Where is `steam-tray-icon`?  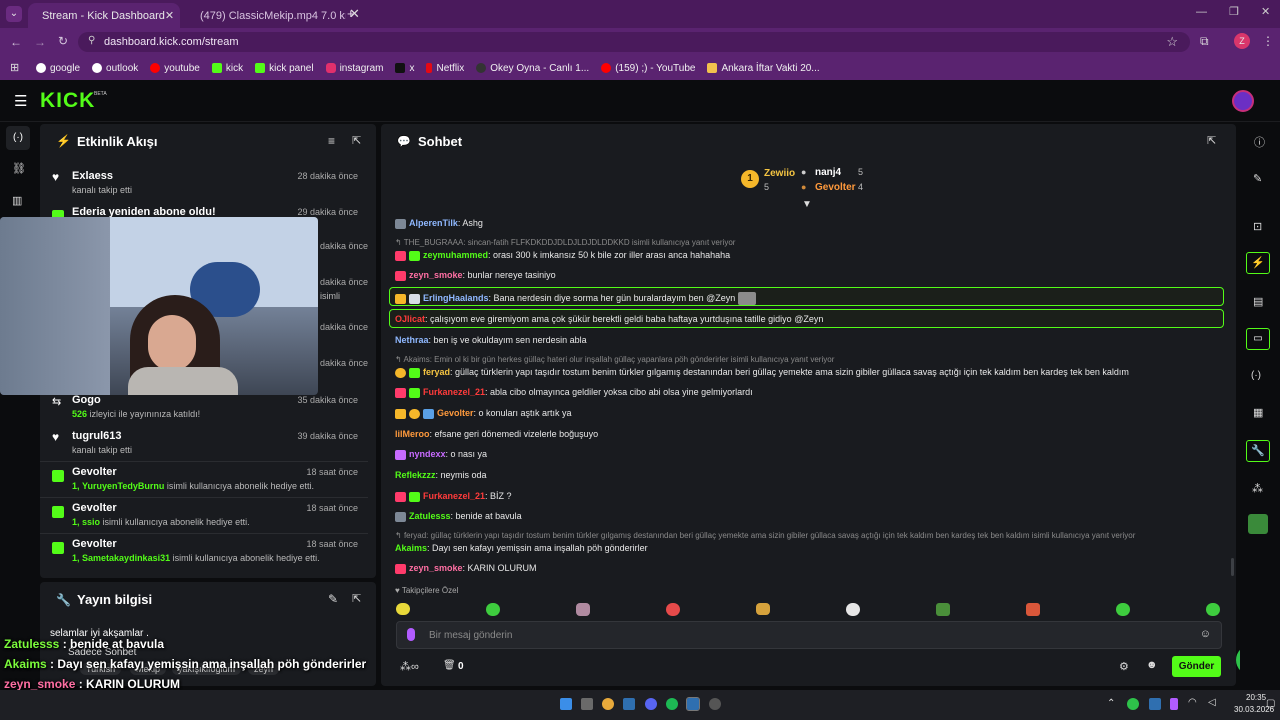 steam-tray-icon is located at coordinates (1155, 704).